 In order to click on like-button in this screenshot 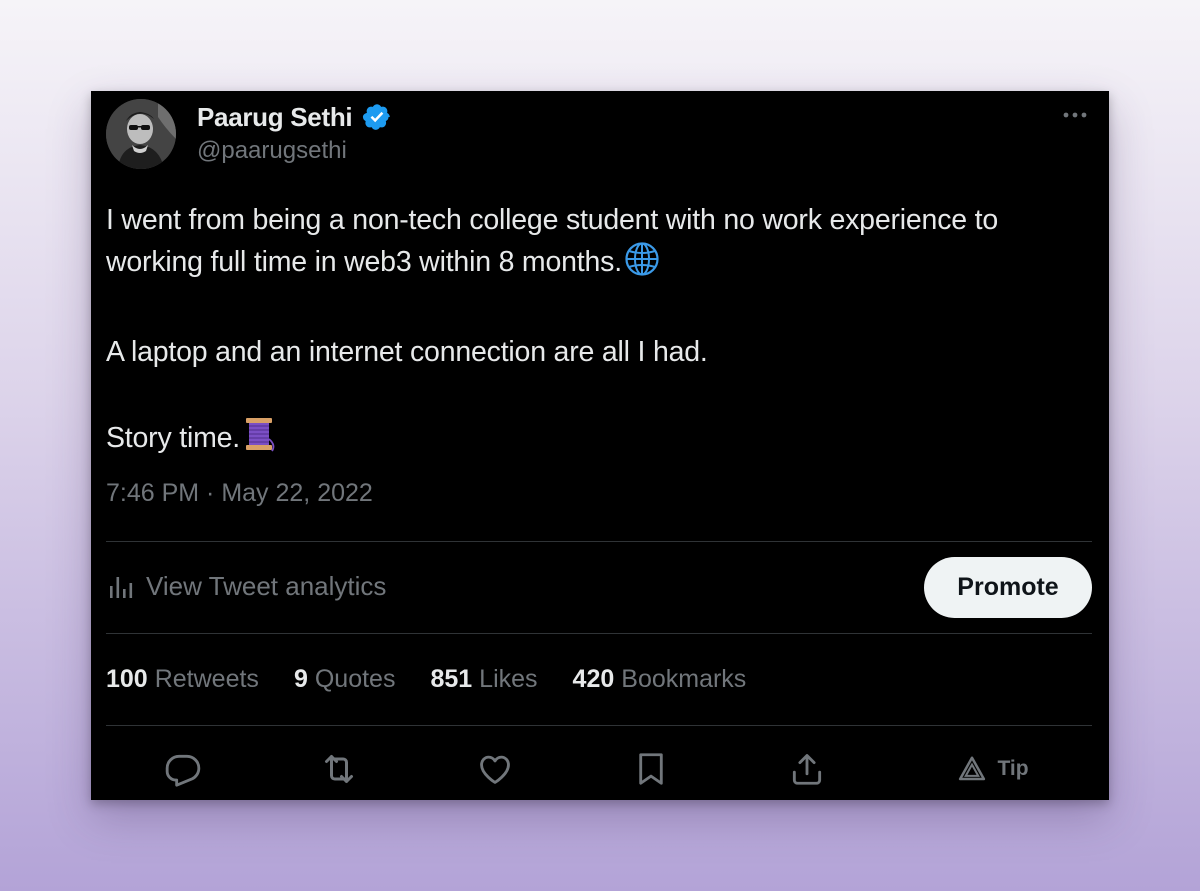, I will do `click(495, 768)`.